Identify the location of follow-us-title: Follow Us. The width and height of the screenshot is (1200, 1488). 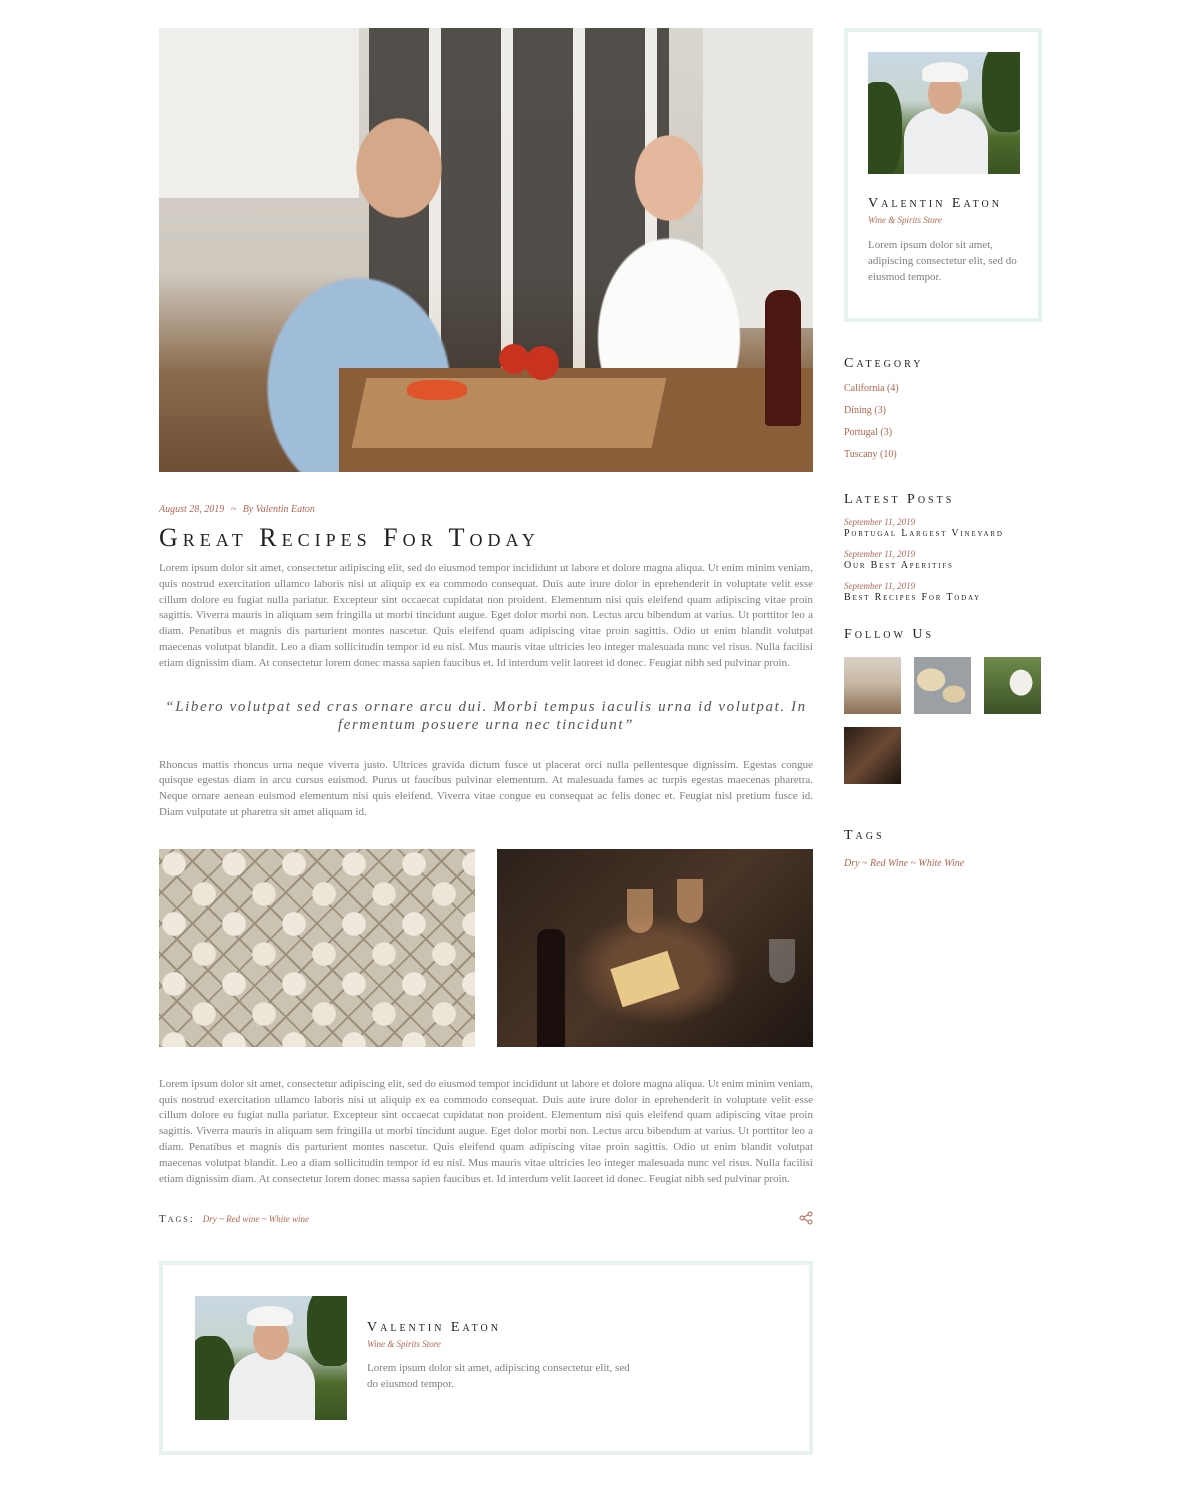
(889, 634).